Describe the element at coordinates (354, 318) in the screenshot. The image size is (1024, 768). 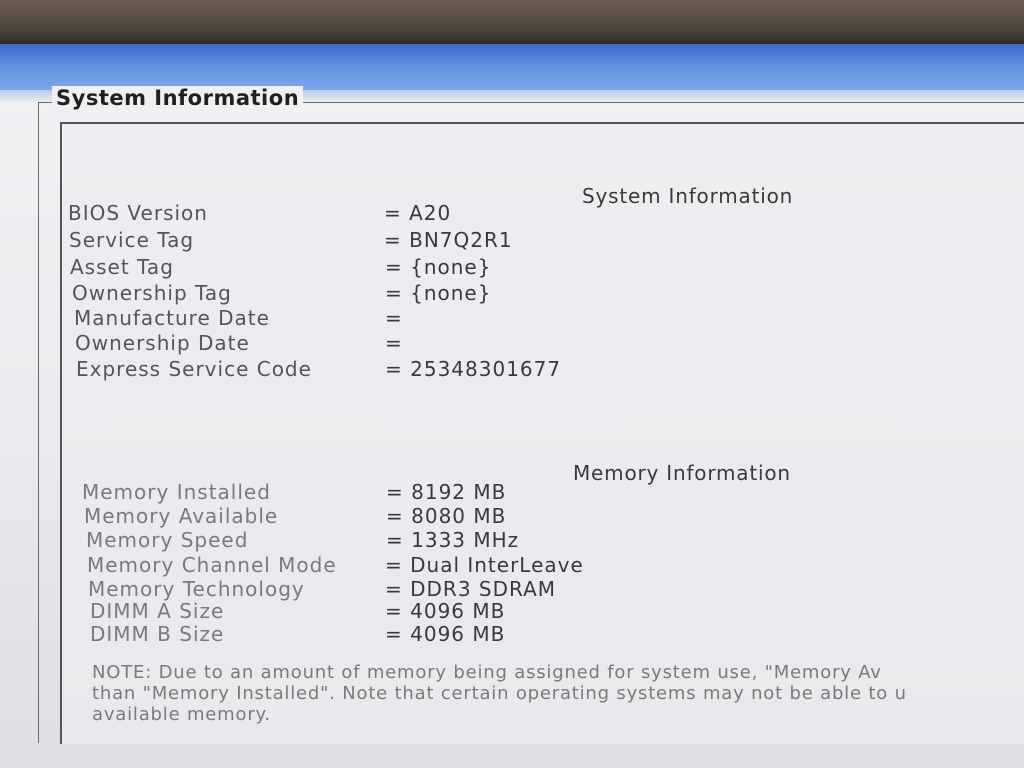
I see `row-manufacture-date: Manufacture Date =` at that location.